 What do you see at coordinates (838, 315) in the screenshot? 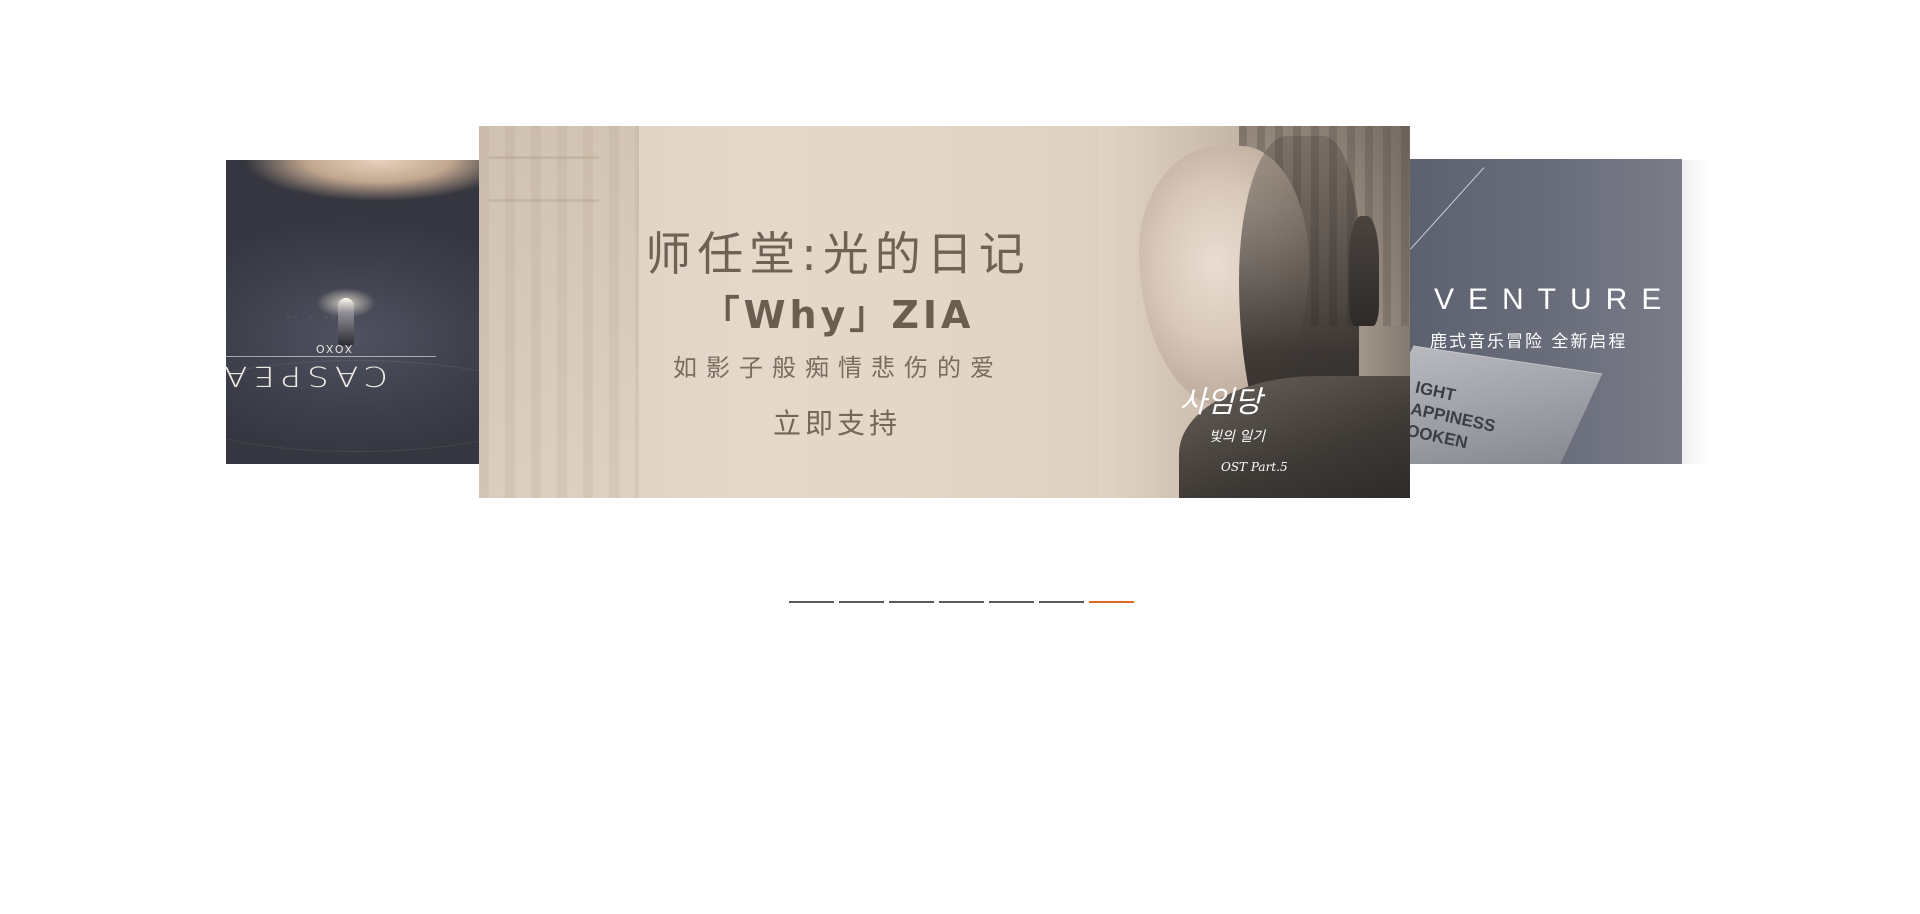
I see `slide-song-title: 「Why」ZIA` at bounding box center [838, 315].